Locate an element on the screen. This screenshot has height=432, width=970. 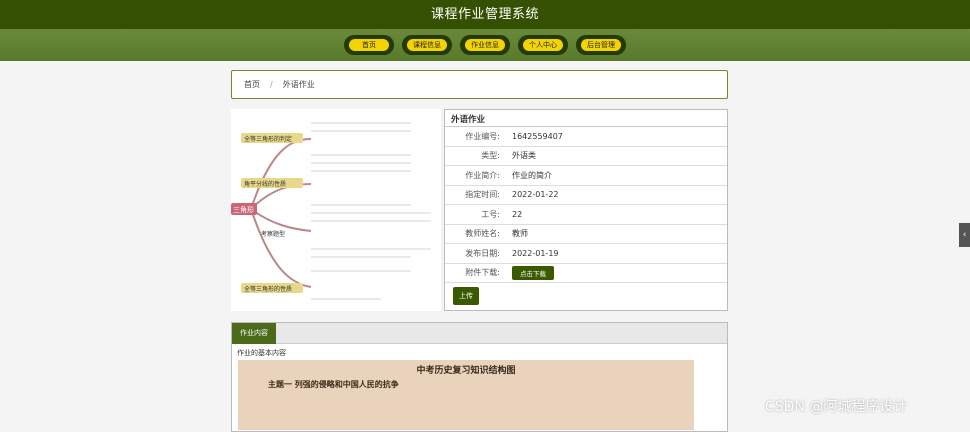
nav-admin-label: 后台管理 is located at coordinates (601, 45).